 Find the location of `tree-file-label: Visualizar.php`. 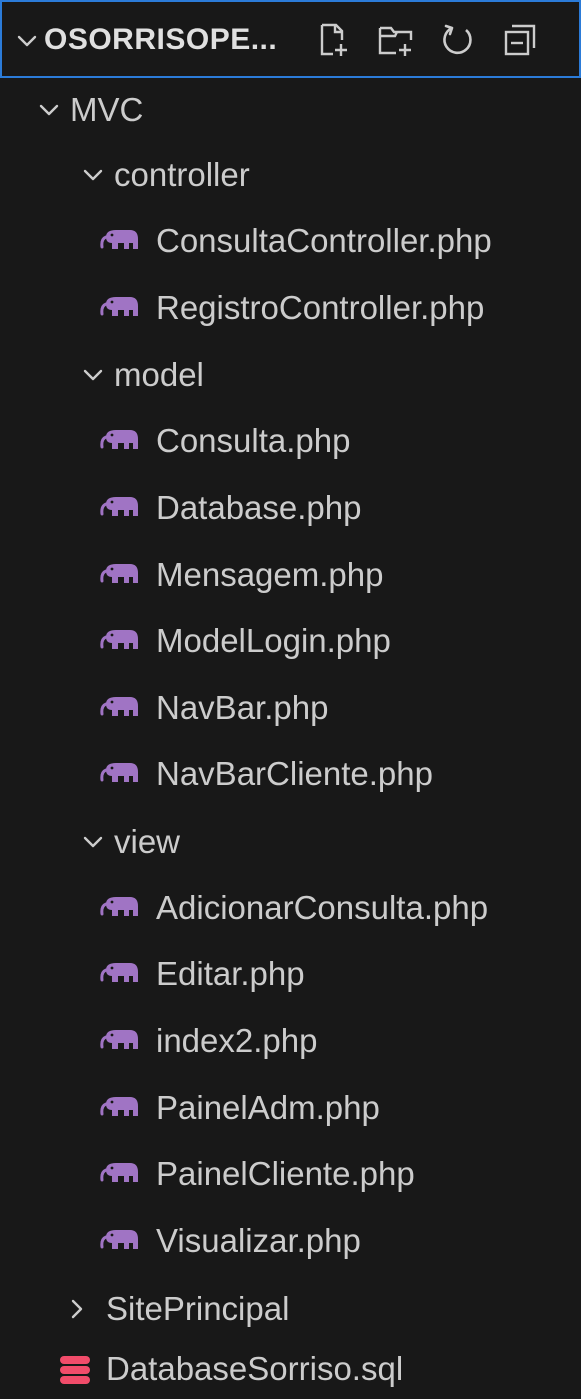

tree-file-label: Visualizar.php is located at coordinates (258, 1240).